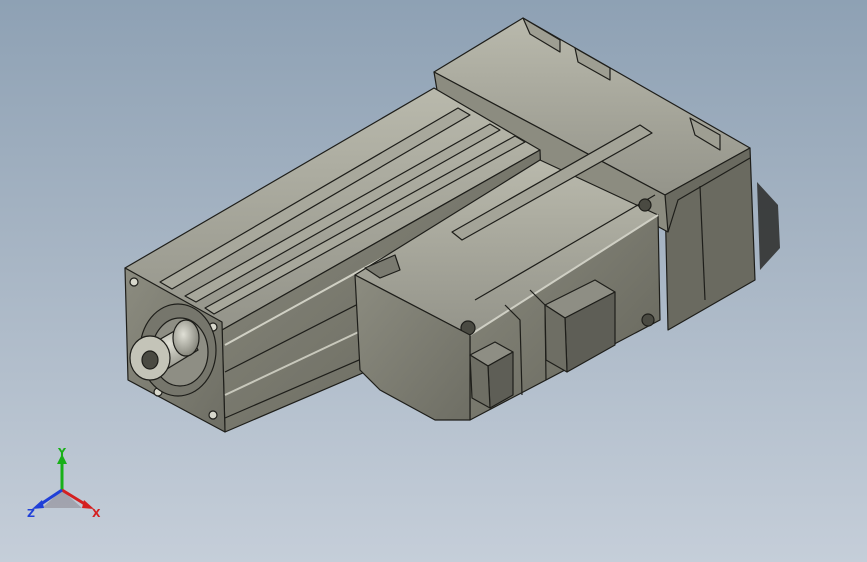 The width and height of the screenshot is (867, 562). I want to click on y-axis-label: Y, so click(62, 452).